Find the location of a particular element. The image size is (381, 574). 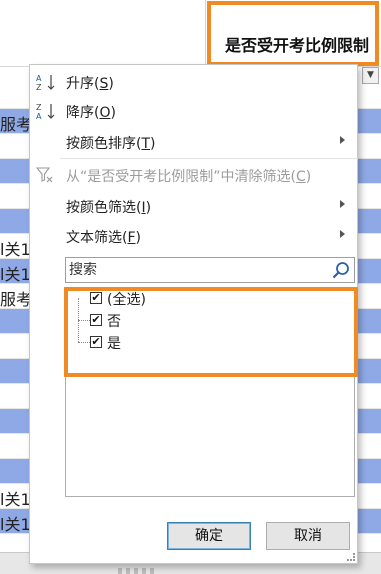

ok-button: 确定 is located at coordinates (209, 536).